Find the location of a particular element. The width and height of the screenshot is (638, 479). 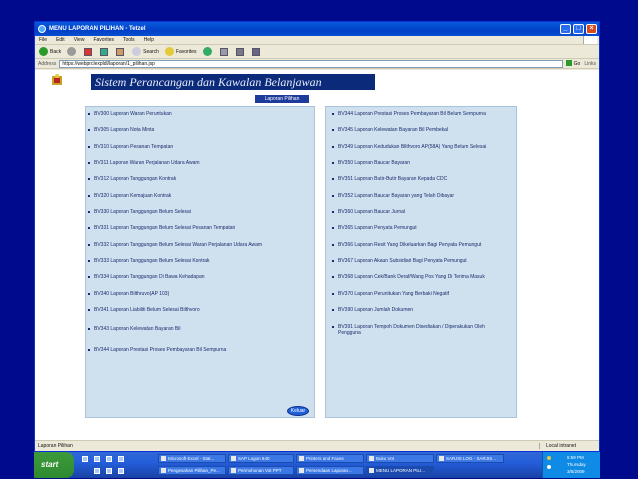

system-tray: 5:59 PM Thursday 3/5/2009 is located at coordinates (571, 465).